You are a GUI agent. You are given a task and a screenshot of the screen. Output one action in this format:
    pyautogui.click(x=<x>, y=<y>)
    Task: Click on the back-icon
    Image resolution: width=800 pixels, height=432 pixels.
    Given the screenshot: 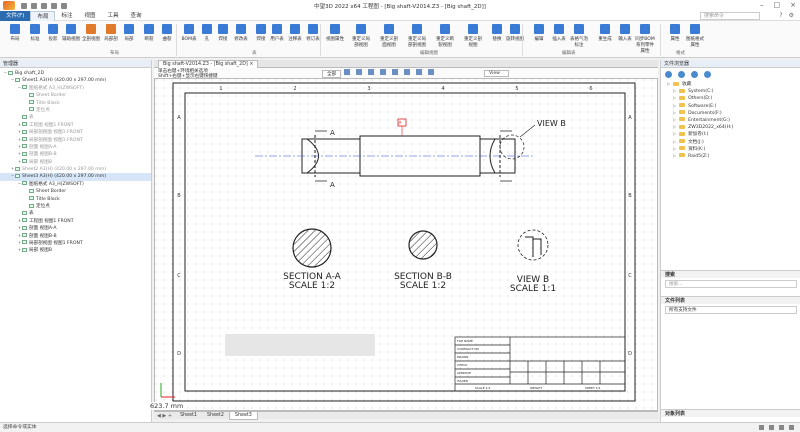 What is the action you would take?
    pyautogui.click(x=668, y=74)
    